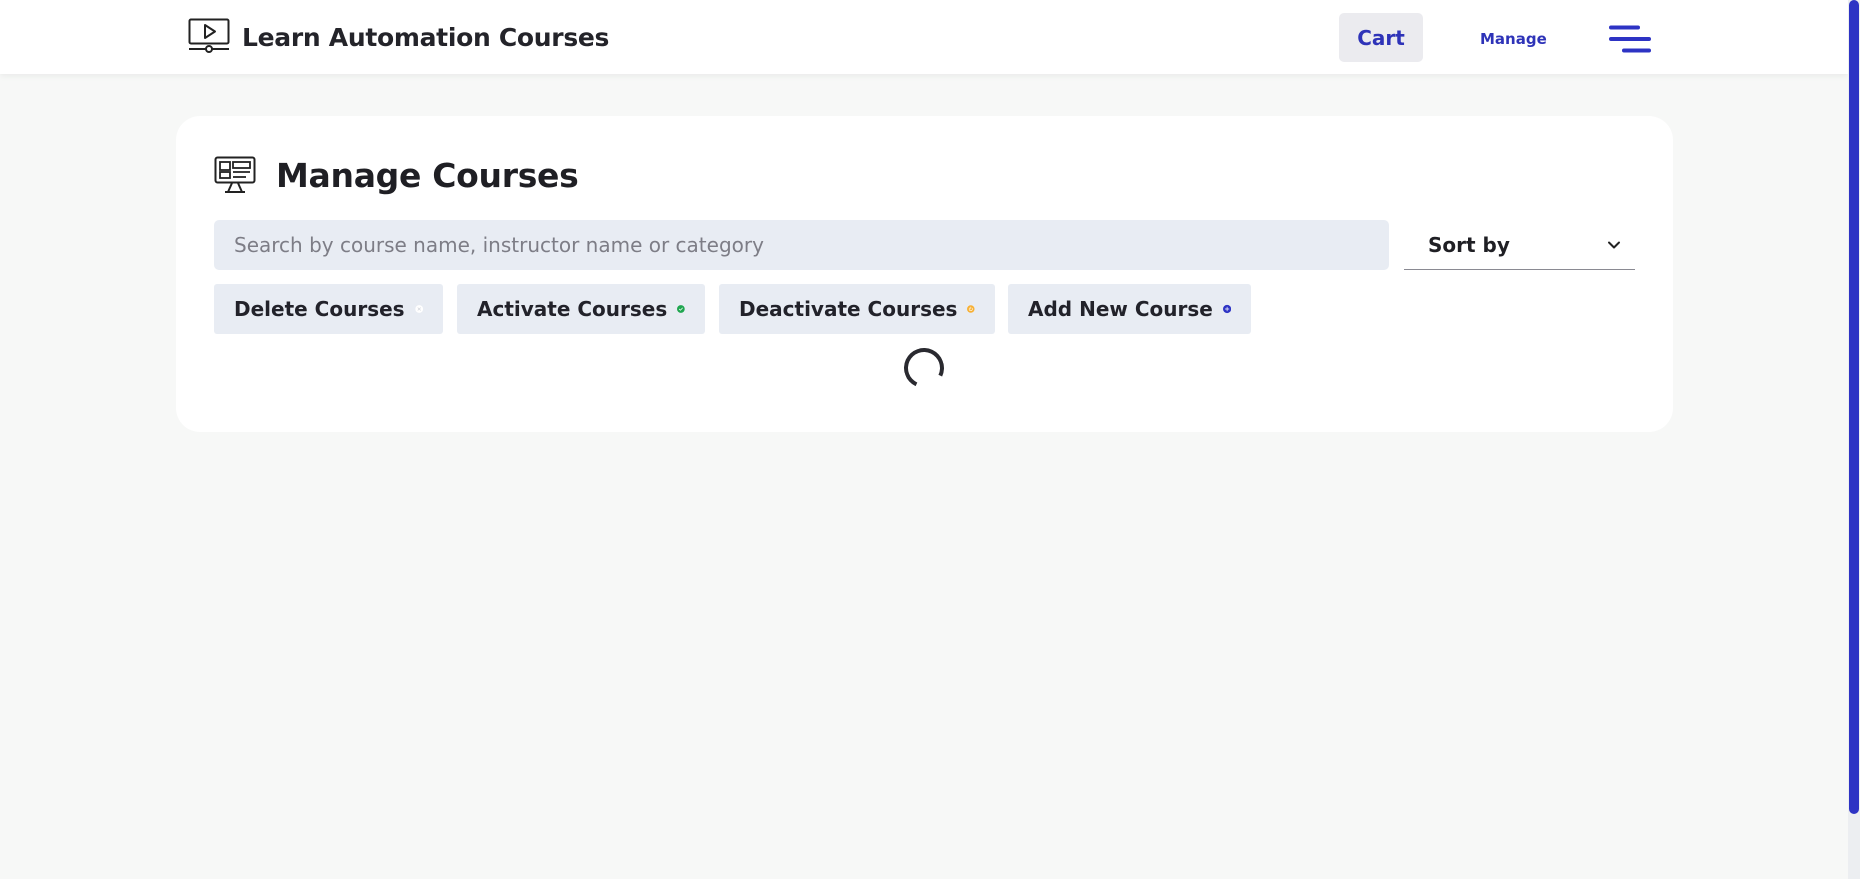 This screenshot has height=879, width=1860. I want to click on scrollbar-thumb, so click(1854, 407).